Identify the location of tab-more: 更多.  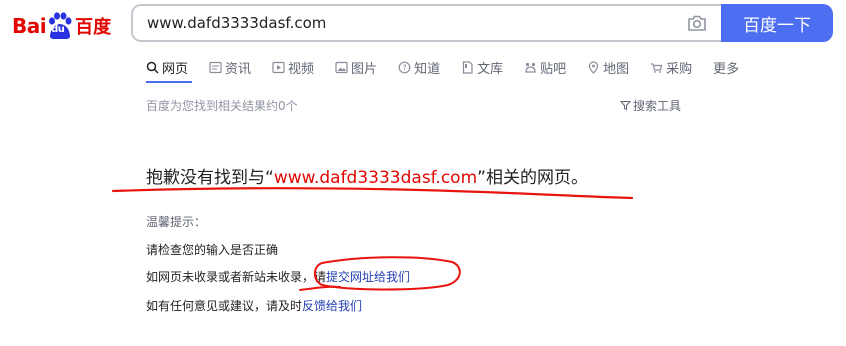
(726, 67).